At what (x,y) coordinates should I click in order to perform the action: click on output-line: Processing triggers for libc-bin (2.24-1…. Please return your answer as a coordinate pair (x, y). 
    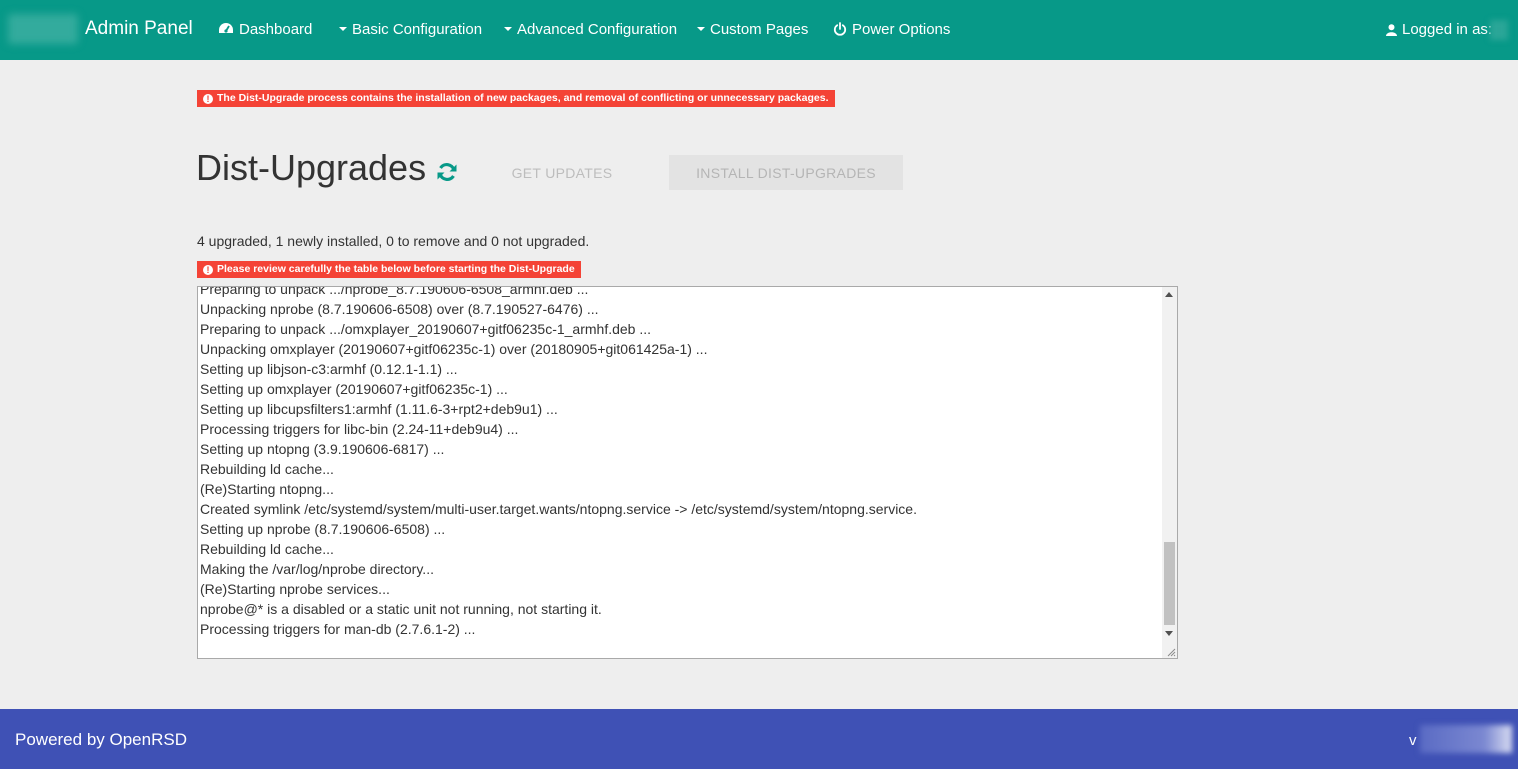
    Looking at the image, I should click on (359, 429).